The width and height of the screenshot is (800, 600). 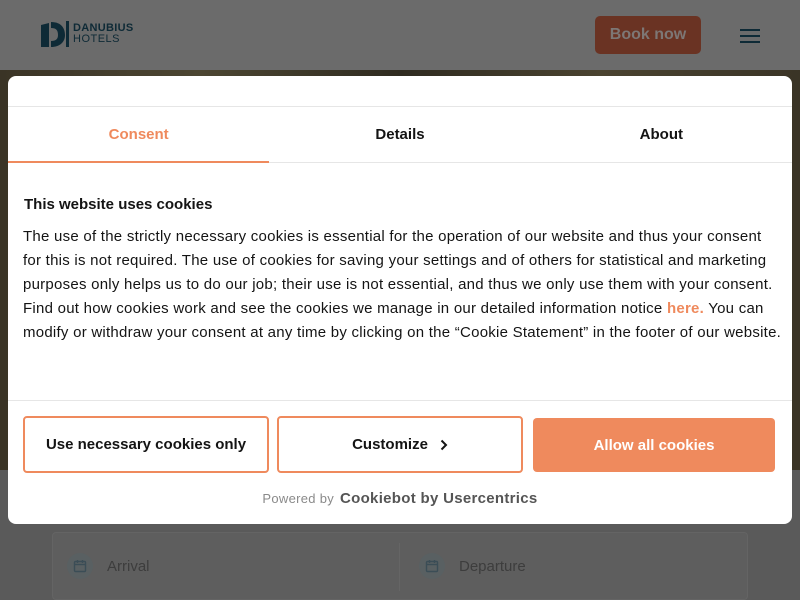 What do you see at coordinates (146, 444) in the screenshot?
I see `necessary-cookies-button: Use necessary cookies only` at bounding box center [146, 444].